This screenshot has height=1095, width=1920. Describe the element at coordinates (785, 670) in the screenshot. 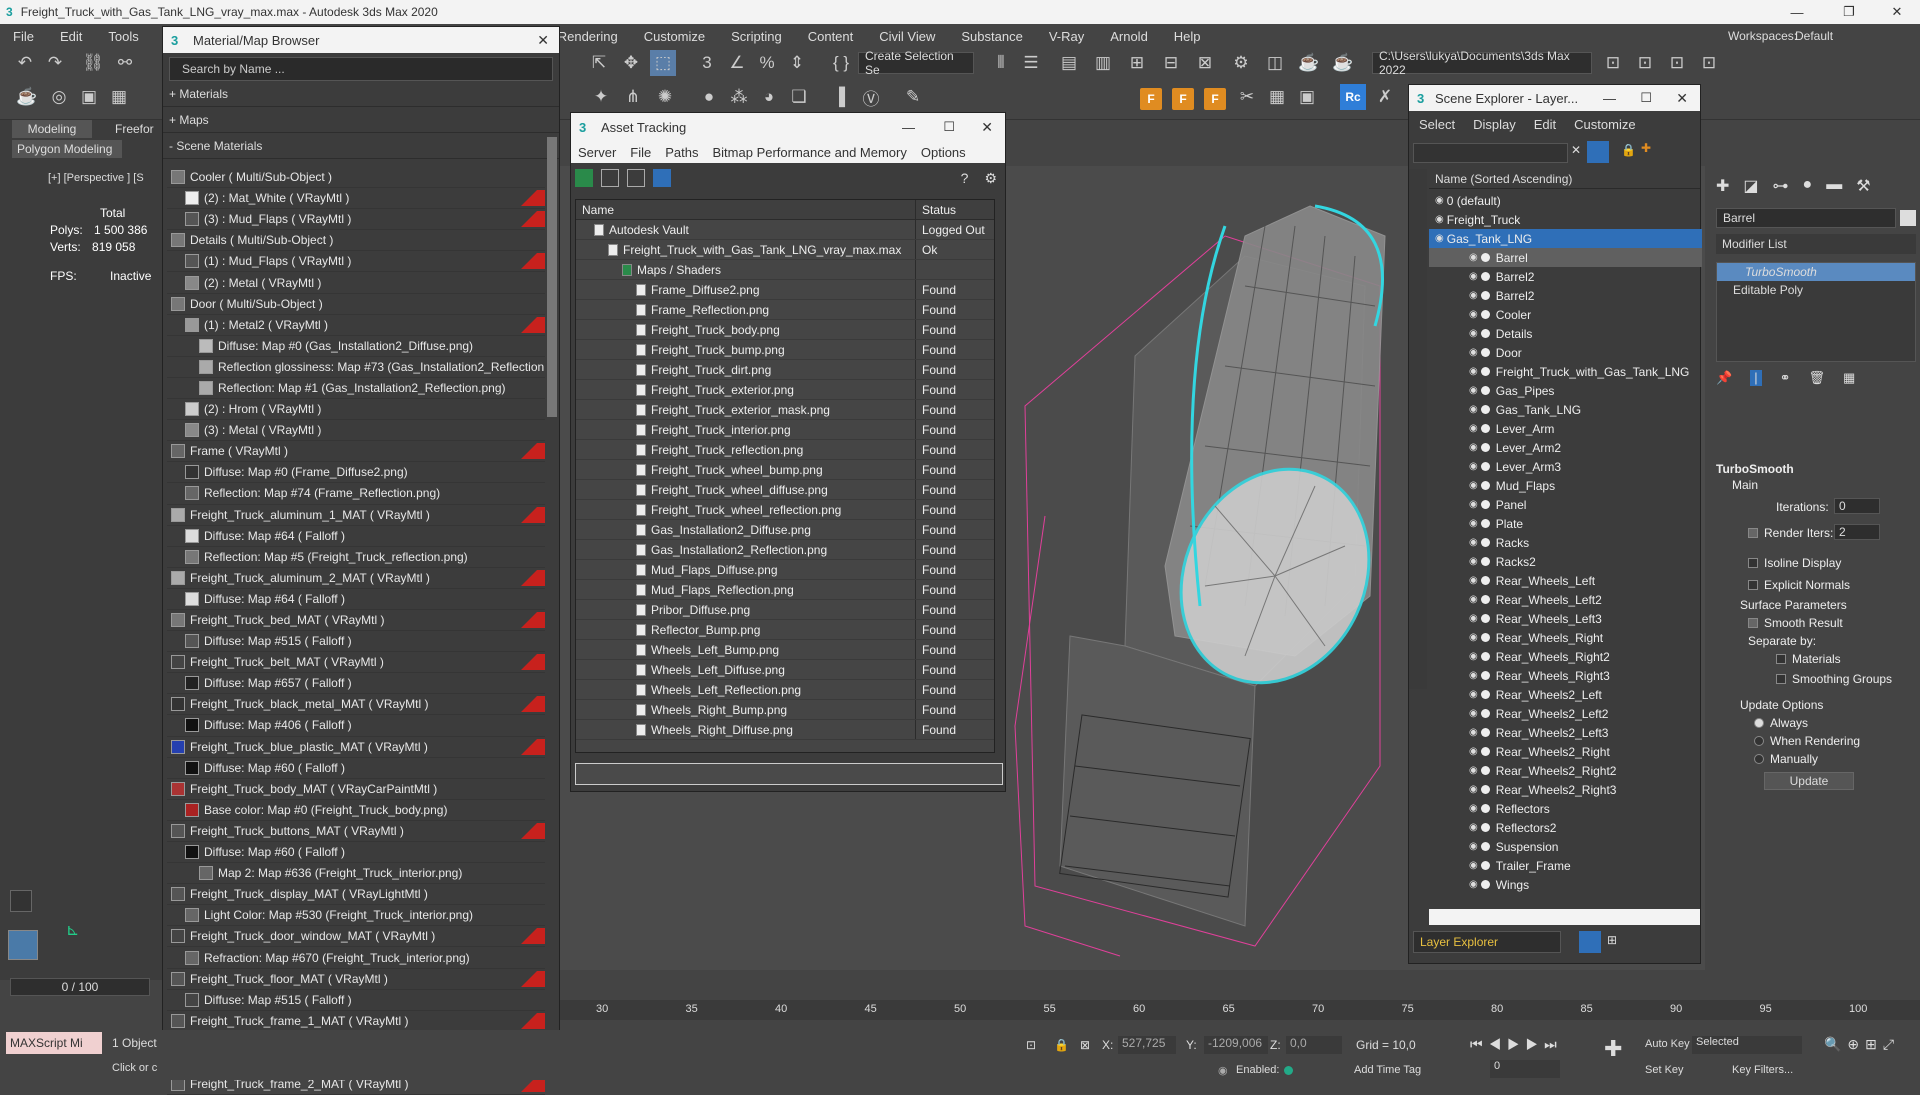

I see `asset-row: Wheels_Left_Diffuse.png Found` at that location.